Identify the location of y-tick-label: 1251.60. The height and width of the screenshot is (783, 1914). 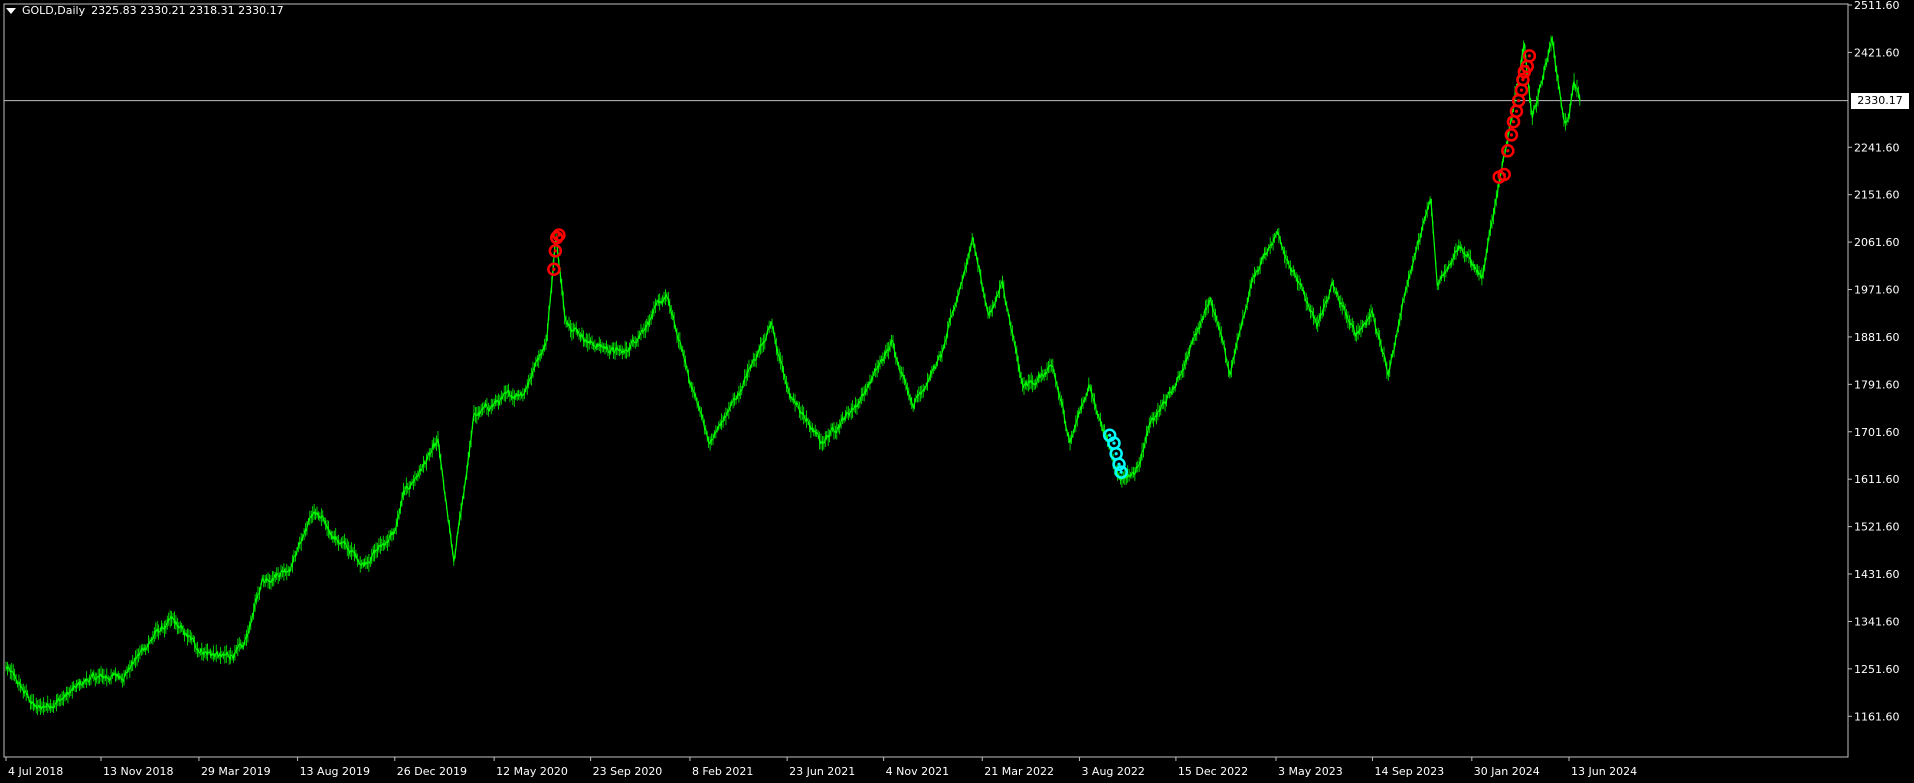
(1877, 669).